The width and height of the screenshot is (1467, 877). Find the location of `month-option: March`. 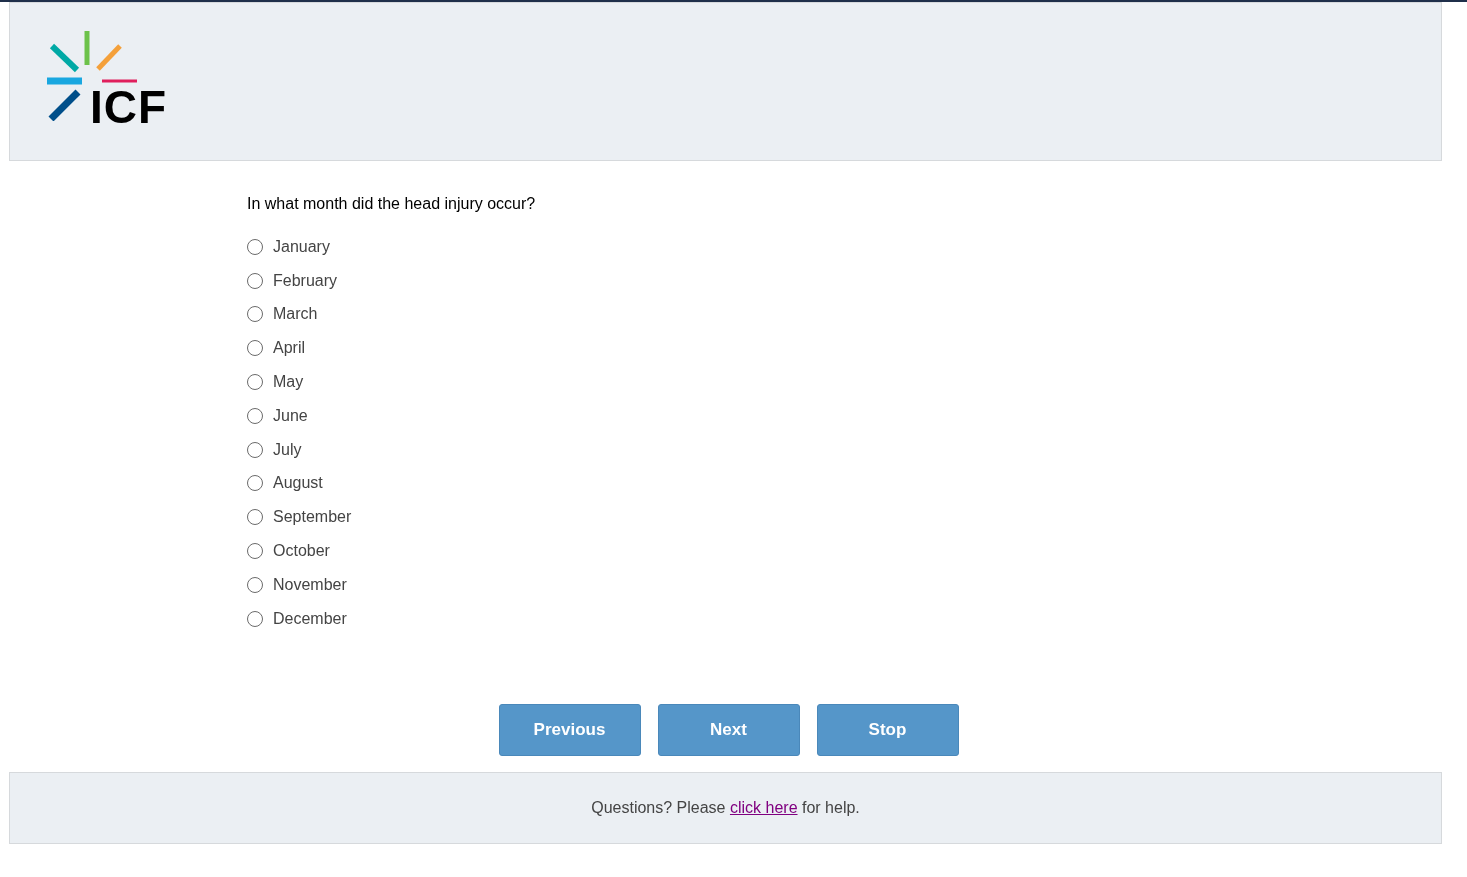

month-option: March is located at coordinates (282, 314).